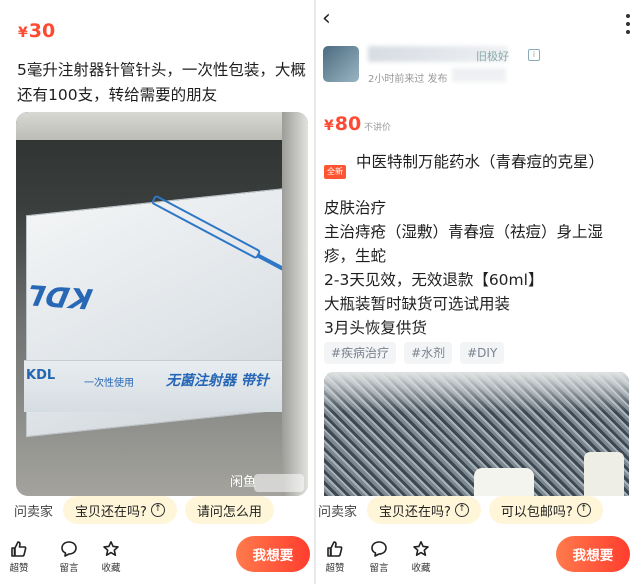 This screenshot has width=640, height=584. I want to click on item-title: 中医特制万能药水（青春痘的克星）, so click(480, 162).